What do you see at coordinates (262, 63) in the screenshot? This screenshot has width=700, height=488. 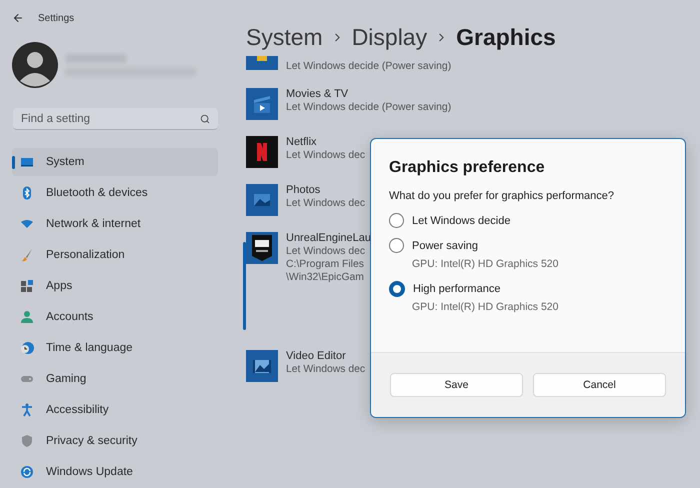 I see `app-icon` at bounding box center [262, 63].